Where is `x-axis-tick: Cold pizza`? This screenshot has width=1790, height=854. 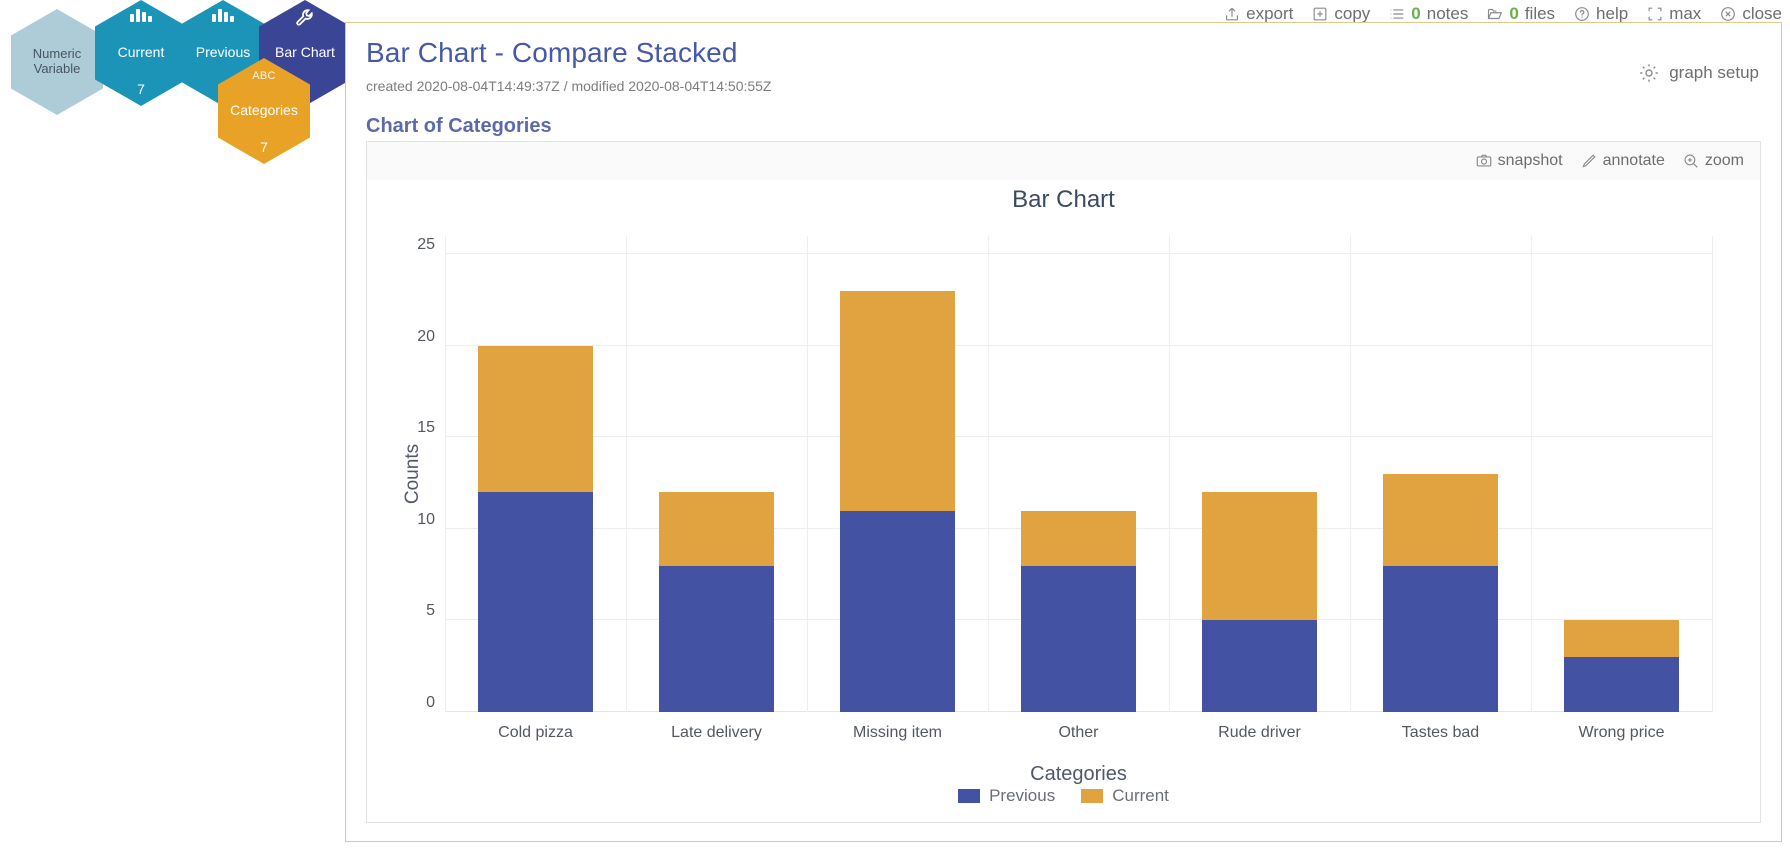
x-axis-tick: Cold pizza is located at coordinates (535, 732).